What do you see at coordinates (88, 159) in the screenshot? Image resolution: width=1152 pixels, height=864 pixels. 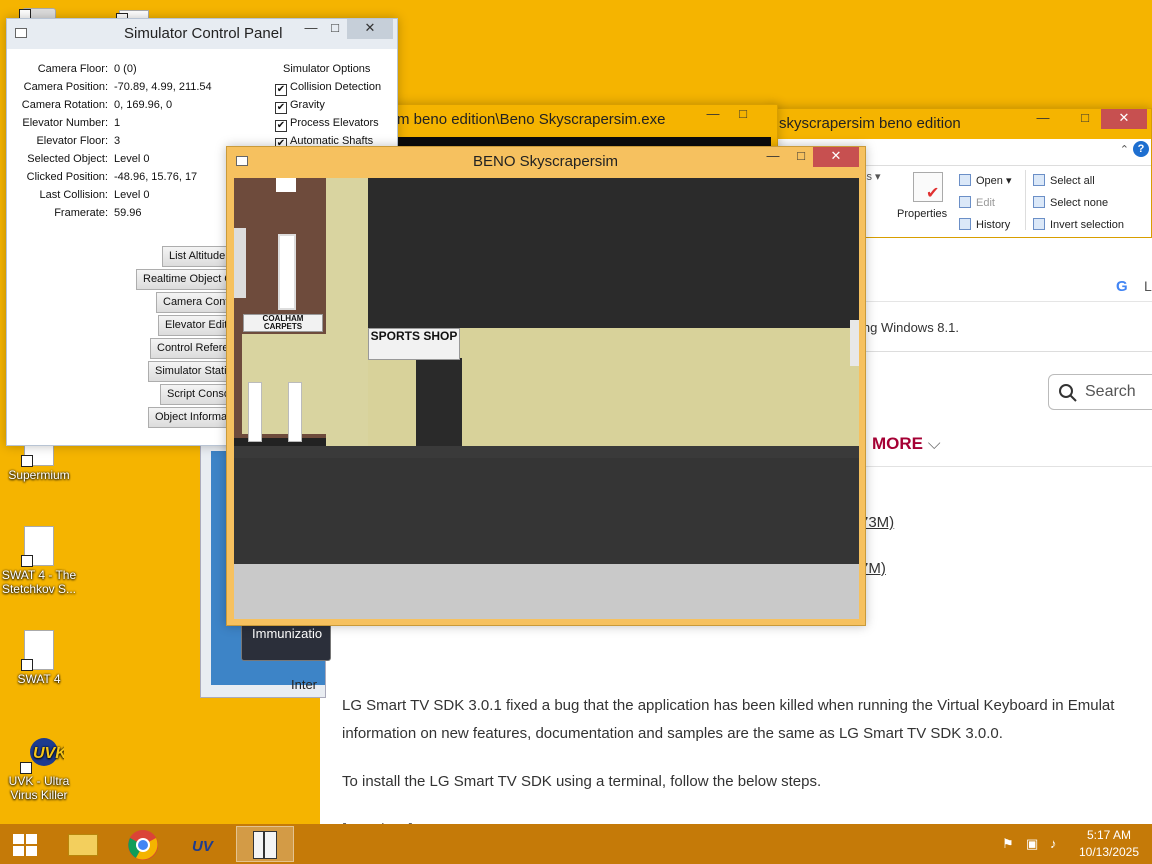 I see `selected-object-row: Selected Object: Level 0` at bounding box center [88, 159].